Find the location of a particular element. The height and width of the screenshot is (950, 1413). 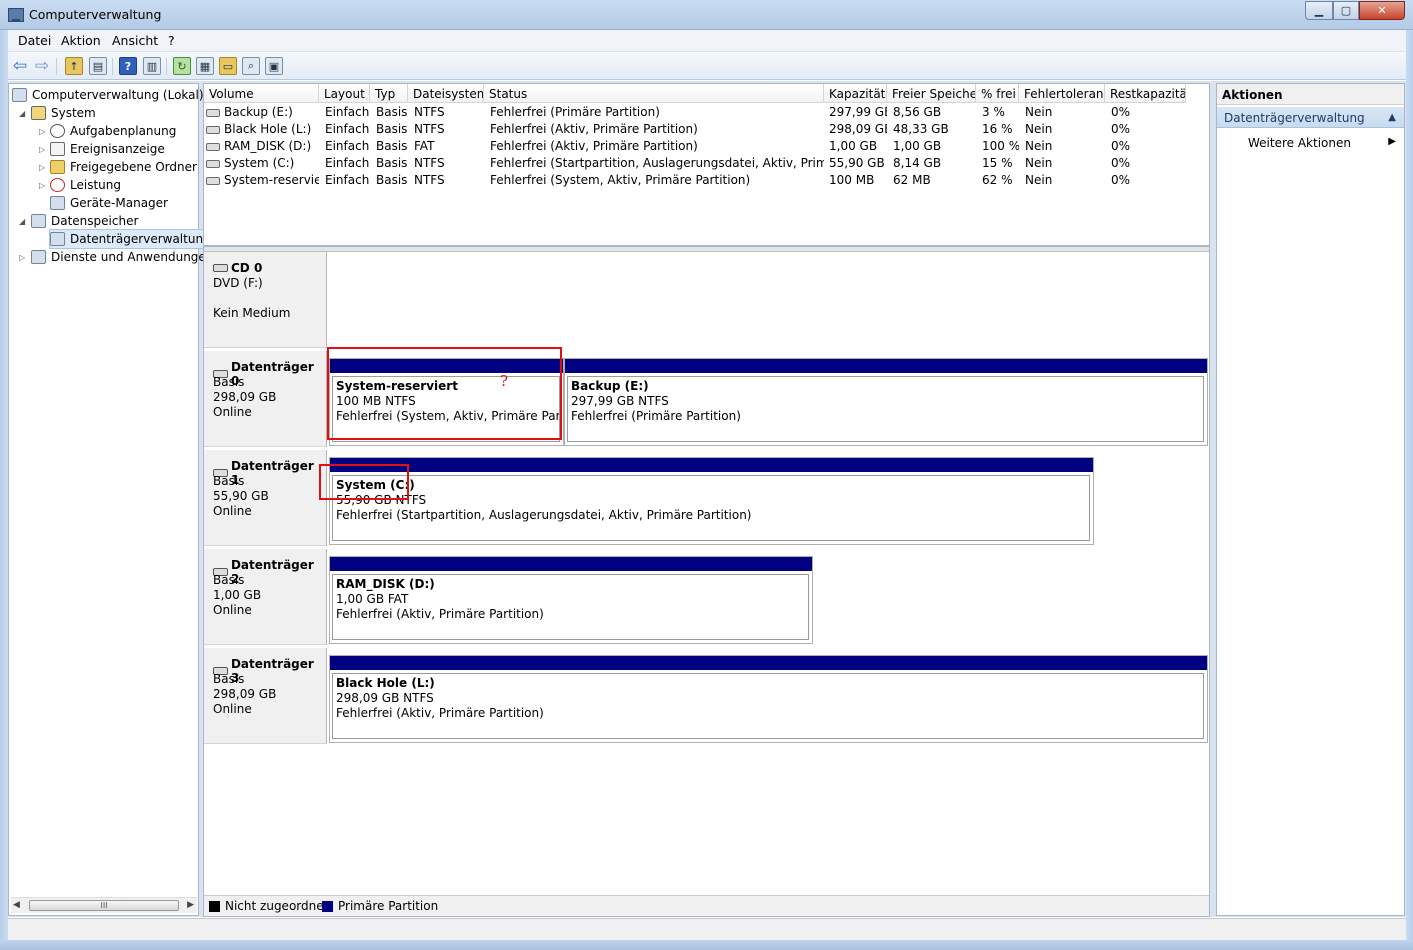

open-folder-icon: ▭ is located at coordinates (228, 66).